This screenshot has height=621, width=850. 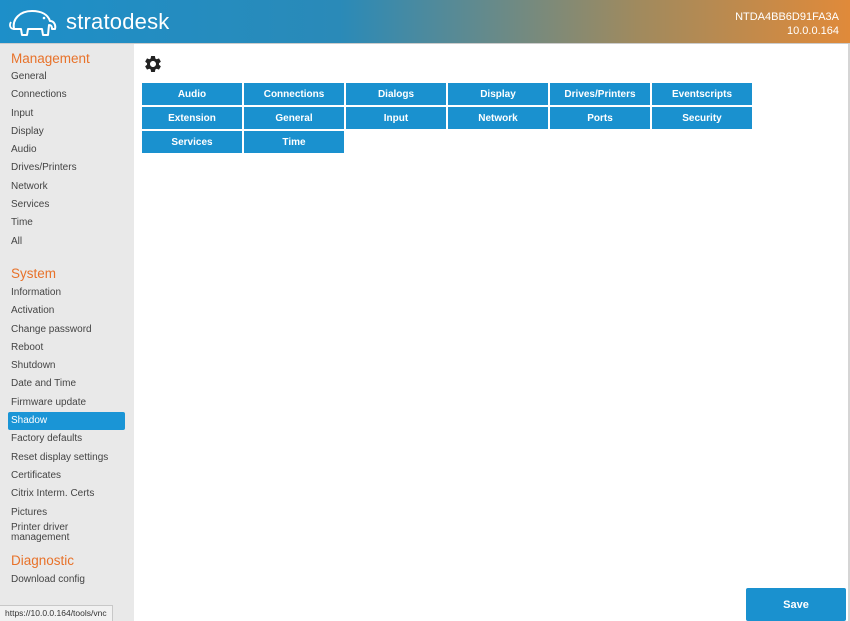 I want to click on sidebar-item-firmware-update: Firmware update, so click(x=67, y=403).